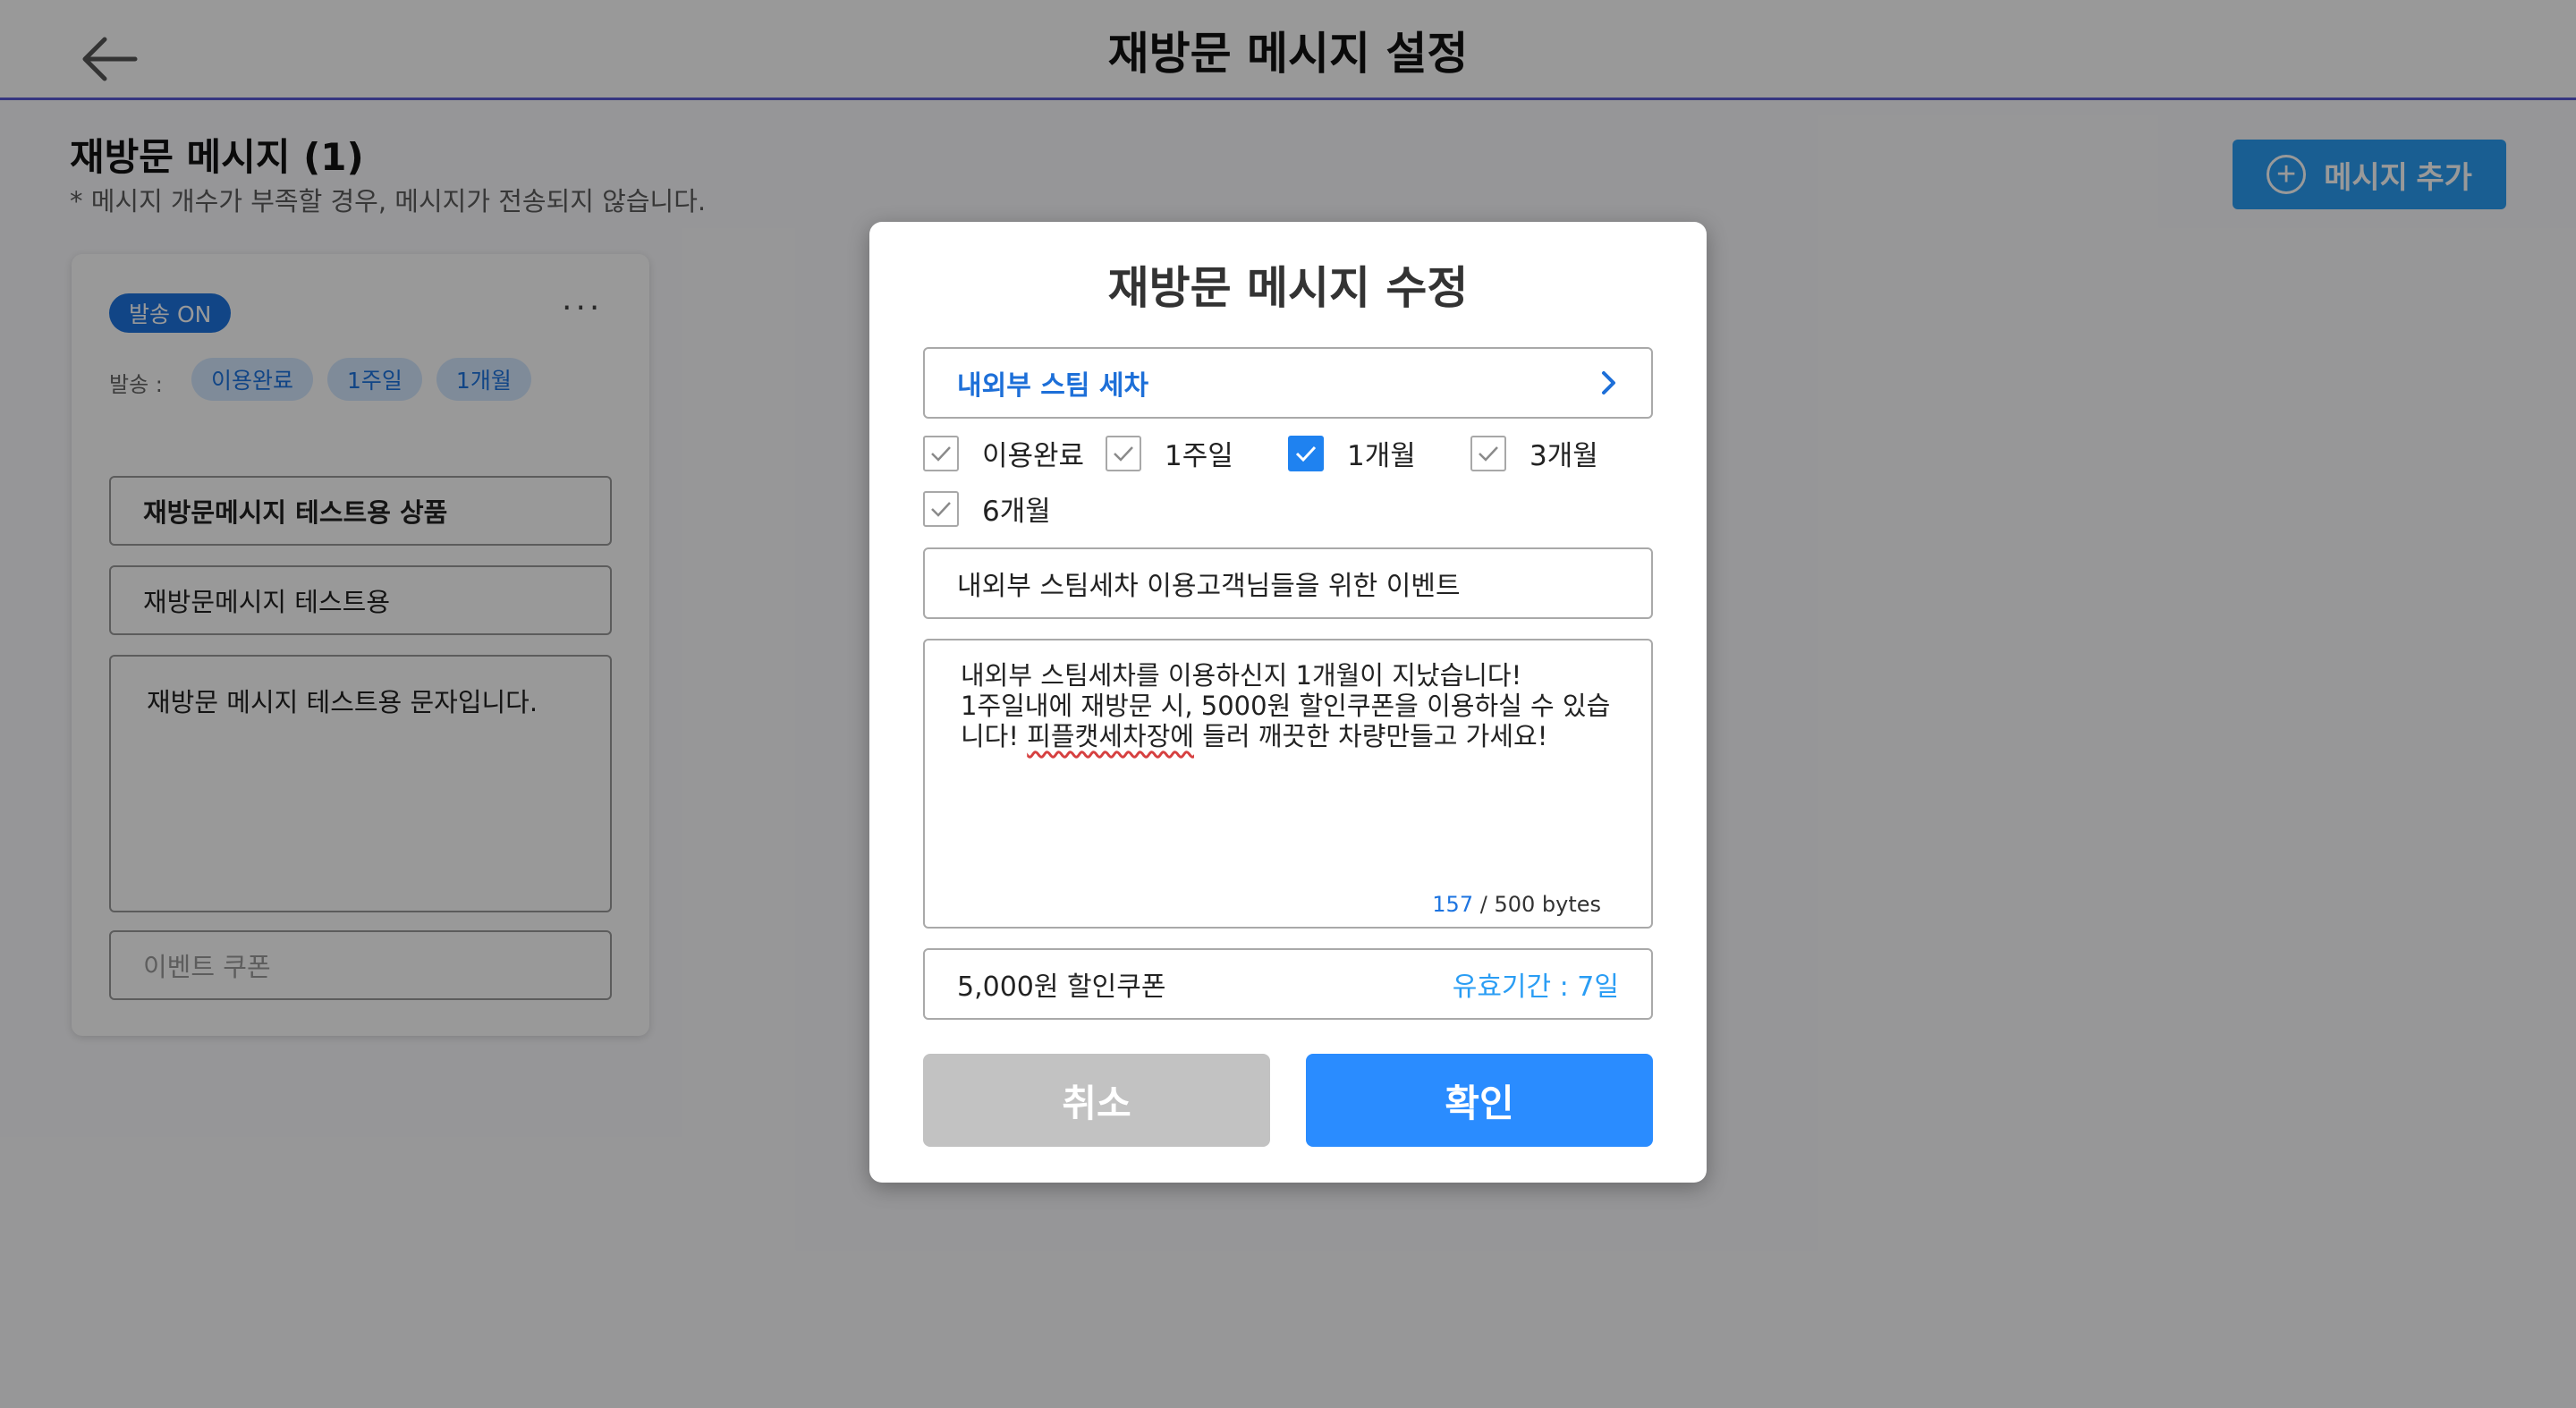 The image size is (2576, 1408). I want to click on check-1month: 1개월, so click(1352, 453).